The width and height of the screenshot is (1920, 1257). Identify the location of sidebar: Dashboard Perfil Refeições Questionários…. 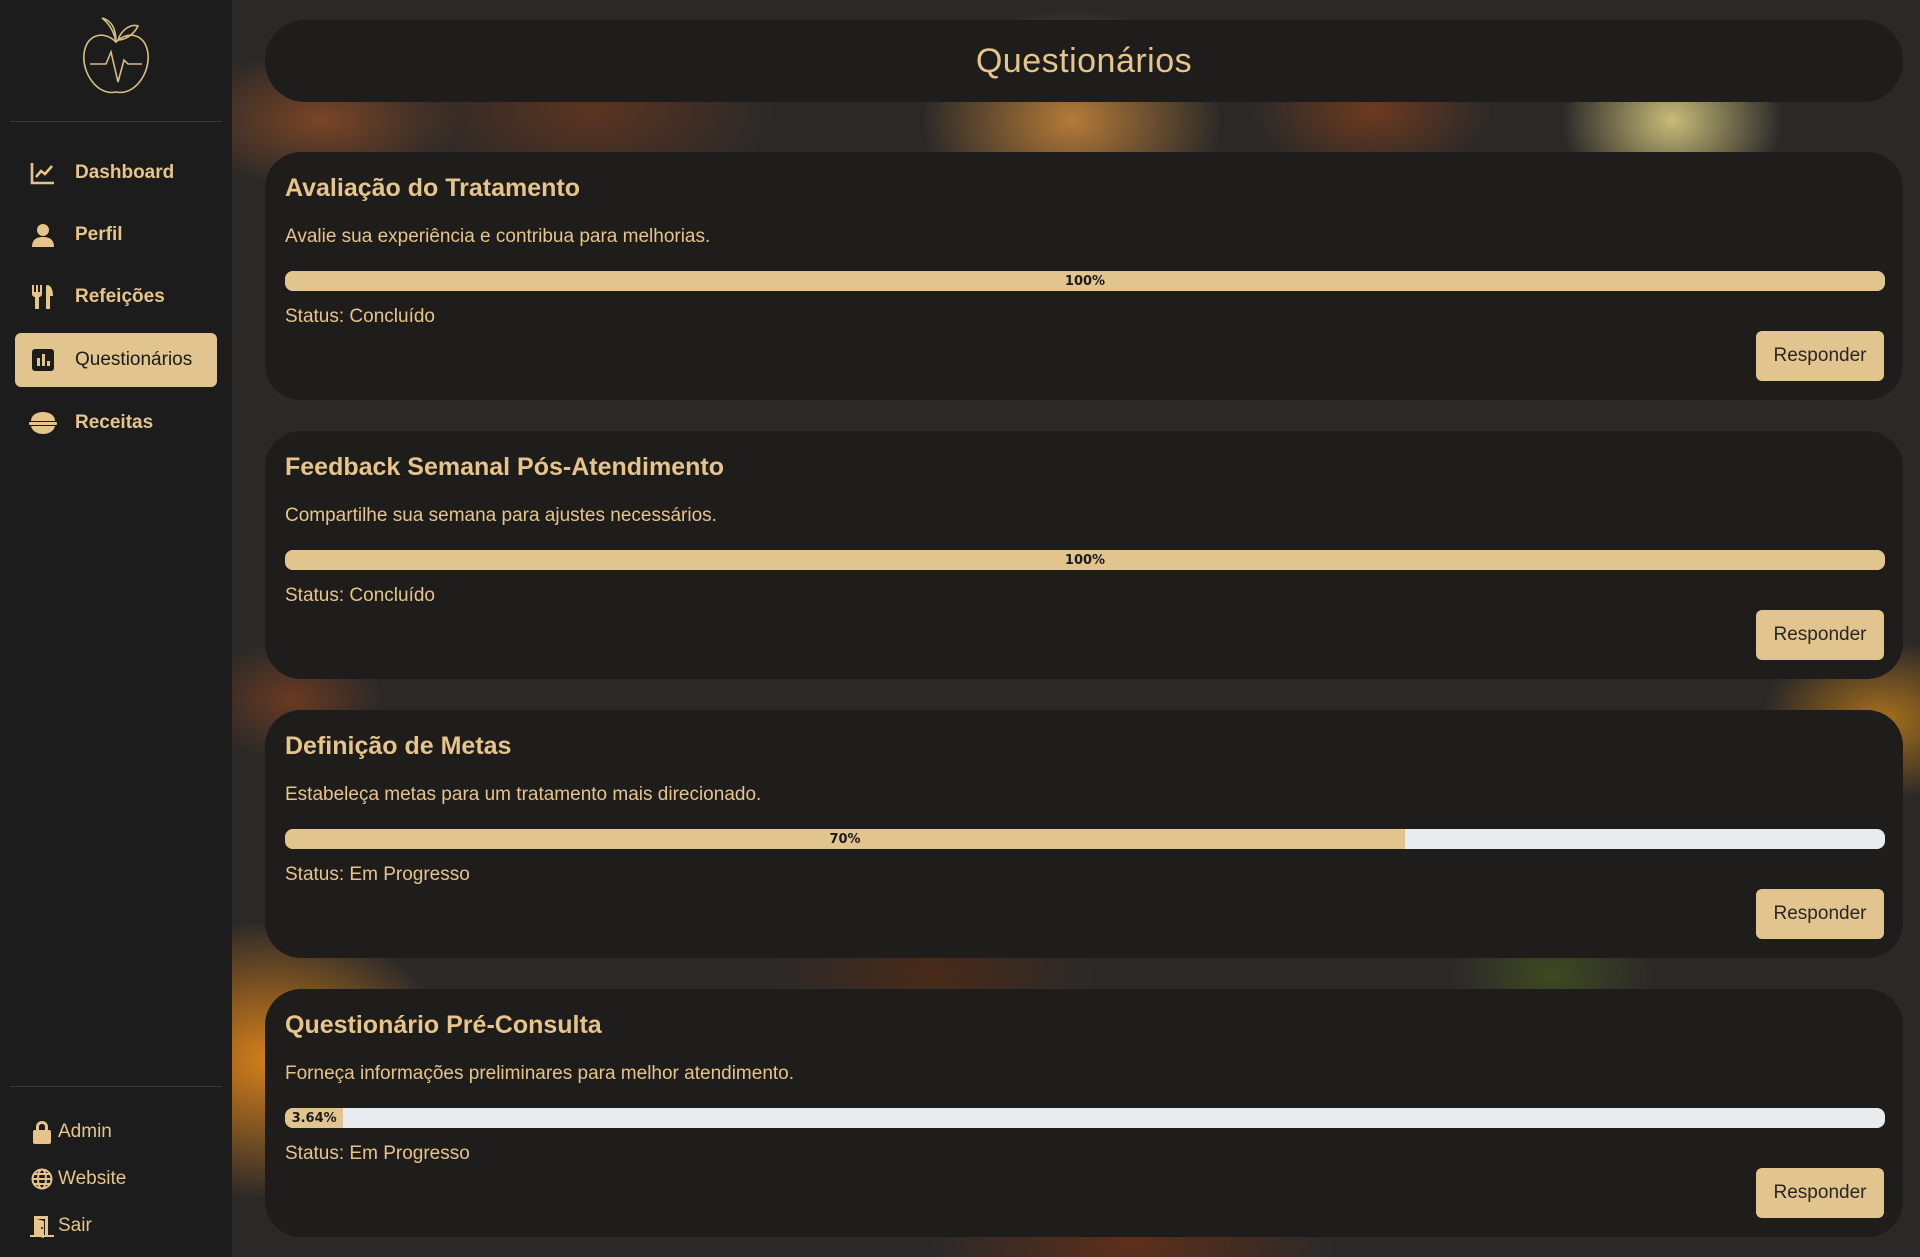
(116, 628).